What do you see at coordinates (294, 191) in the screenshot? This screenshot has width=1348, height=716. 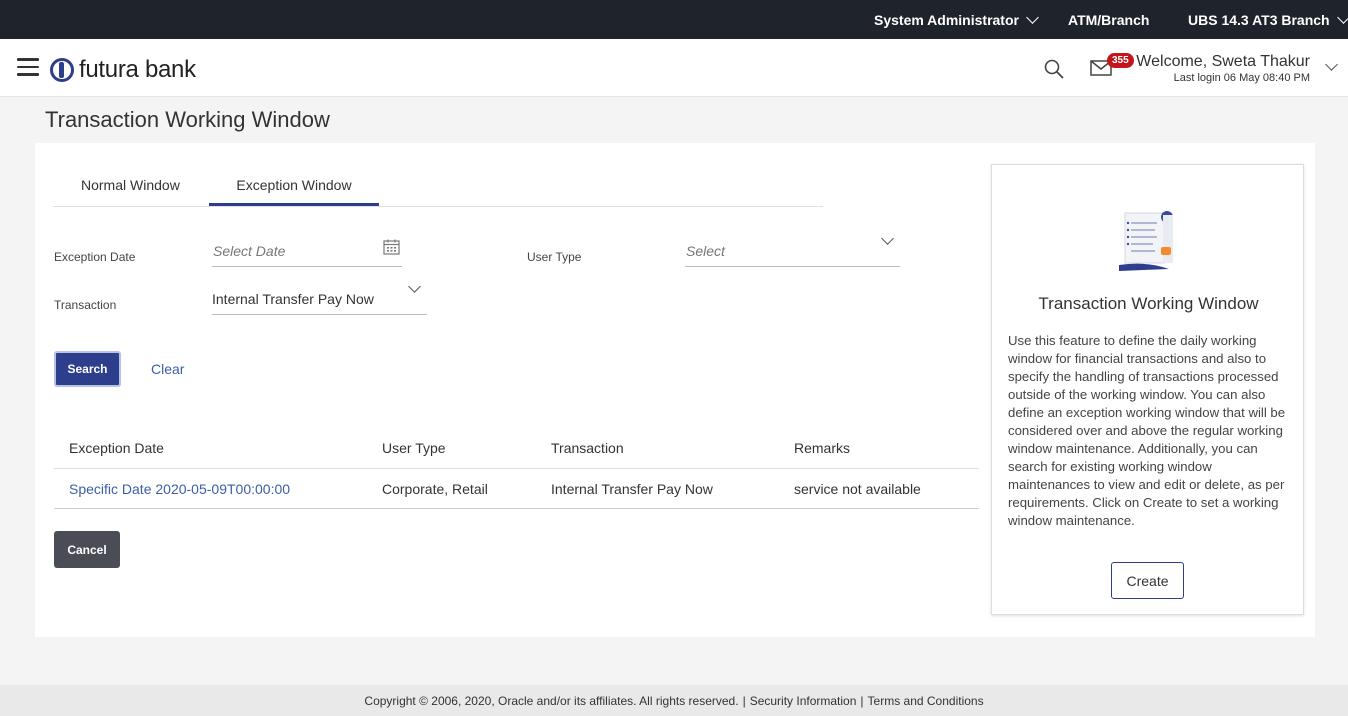 I see `tab-exception-window: Exception Window` at bounding box center [294, 191].